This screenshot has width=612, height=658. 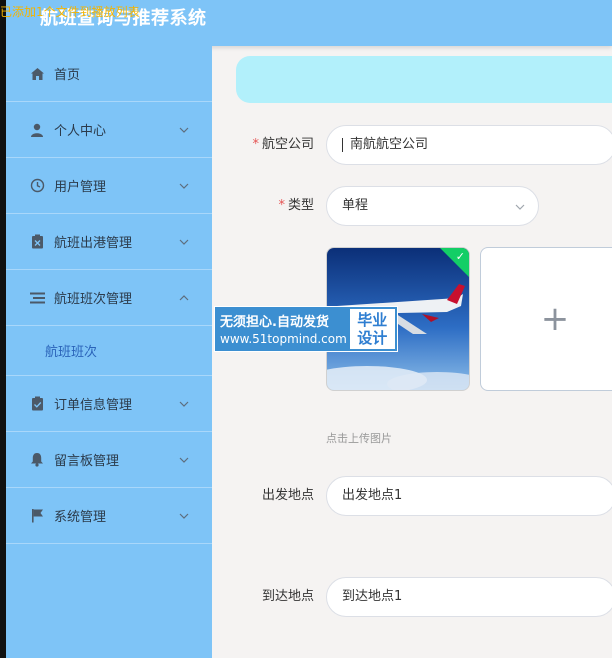 What do you see at coordinates (80, 131) in the screenshot?
I see `sidebar-item-label: 个人中心` at bounding box center [80, 131].